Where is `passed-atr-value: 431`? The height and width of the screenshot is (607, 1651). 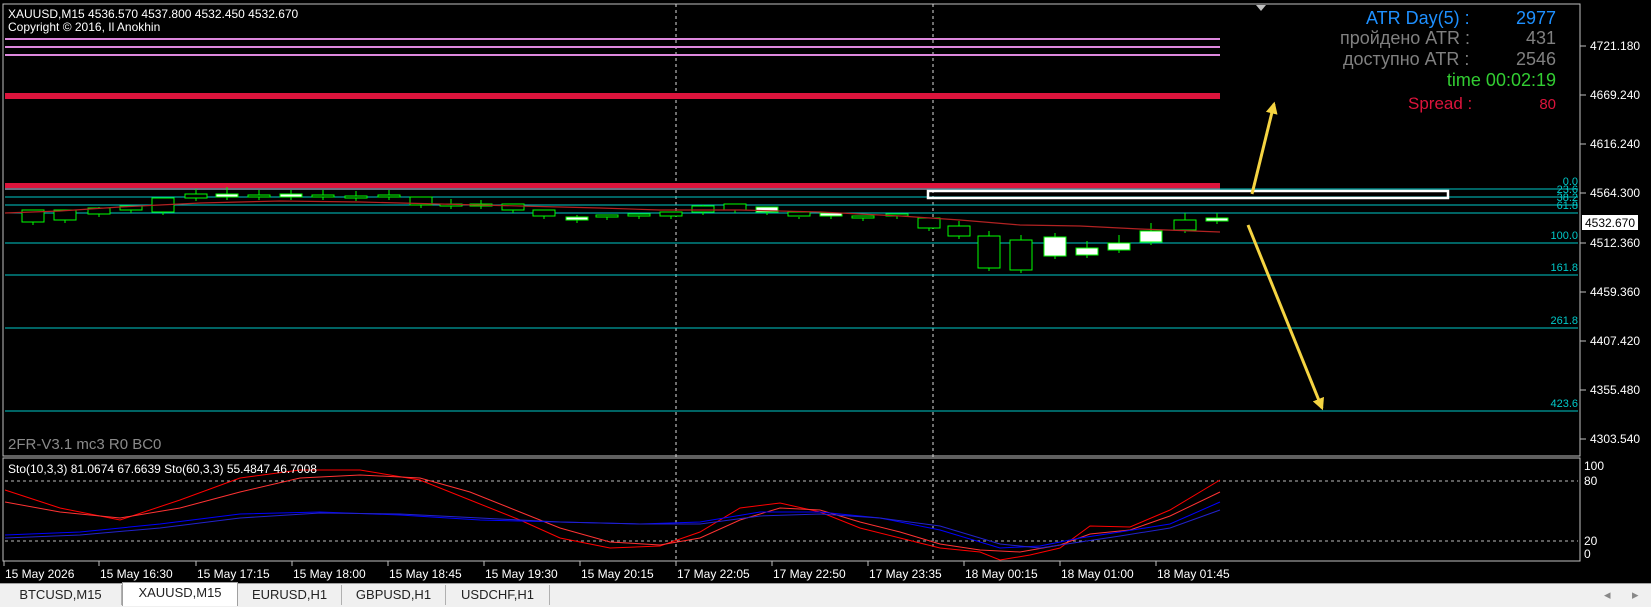 passed-atr-value: 431 is located at coordinates (1540, 38).